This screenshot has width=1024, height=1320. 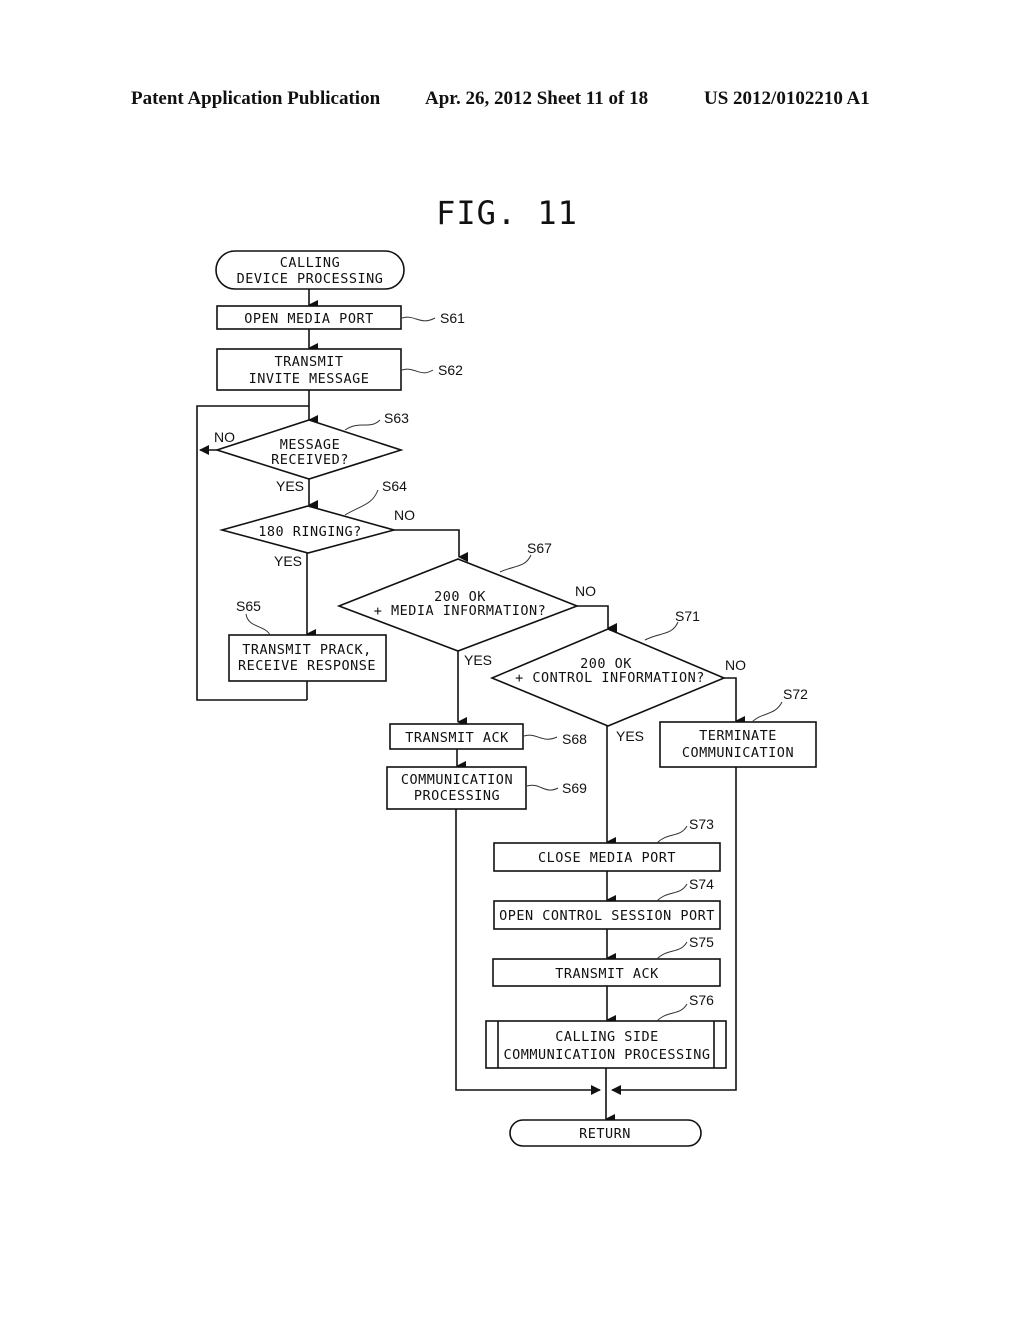 I want to click on s67-step-id: S67, so click(x=539, y=548).